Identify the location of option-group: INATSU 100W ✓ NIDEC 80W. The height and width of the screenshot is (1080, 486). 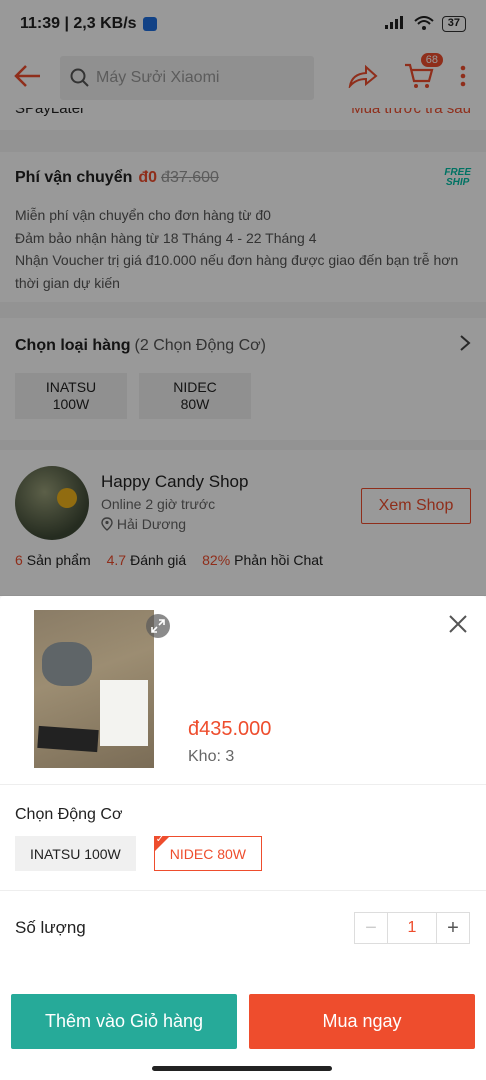
(138, 852).